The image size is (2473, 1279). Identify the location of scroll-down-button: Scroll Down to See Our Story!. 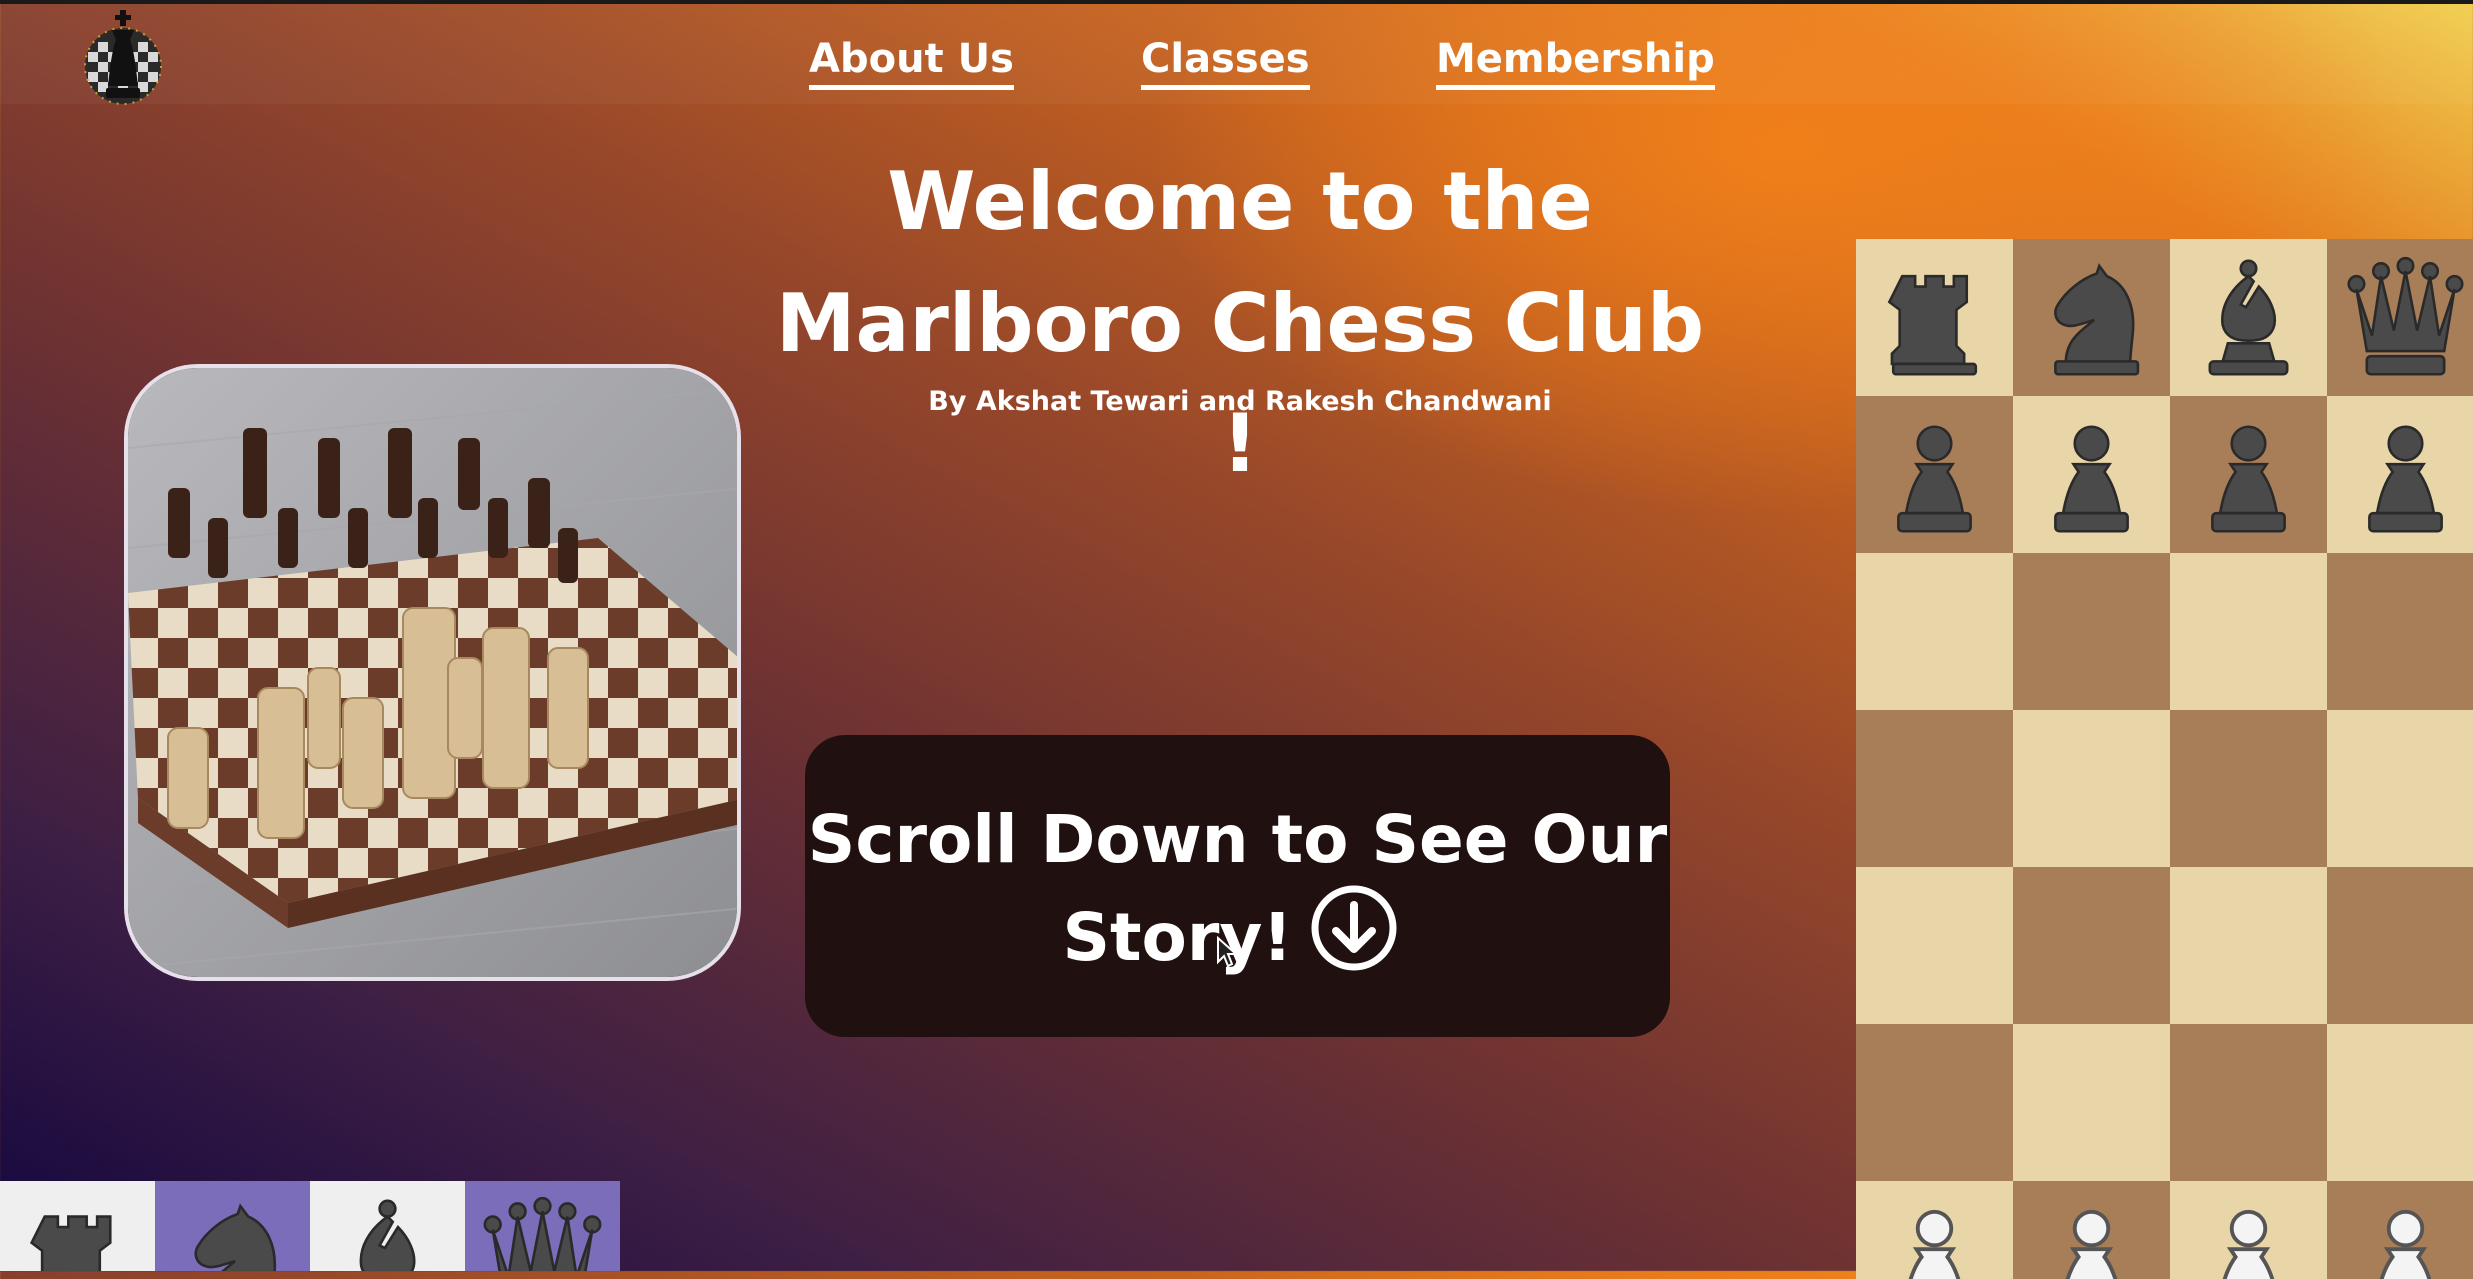
(1237, 886).